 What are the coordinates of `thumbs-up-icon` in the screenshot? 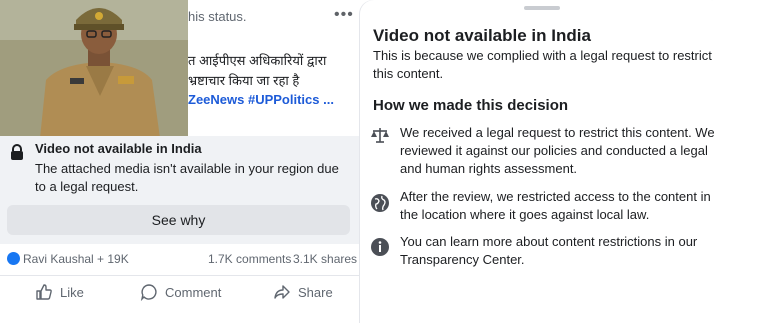 It's located at (44, 292).